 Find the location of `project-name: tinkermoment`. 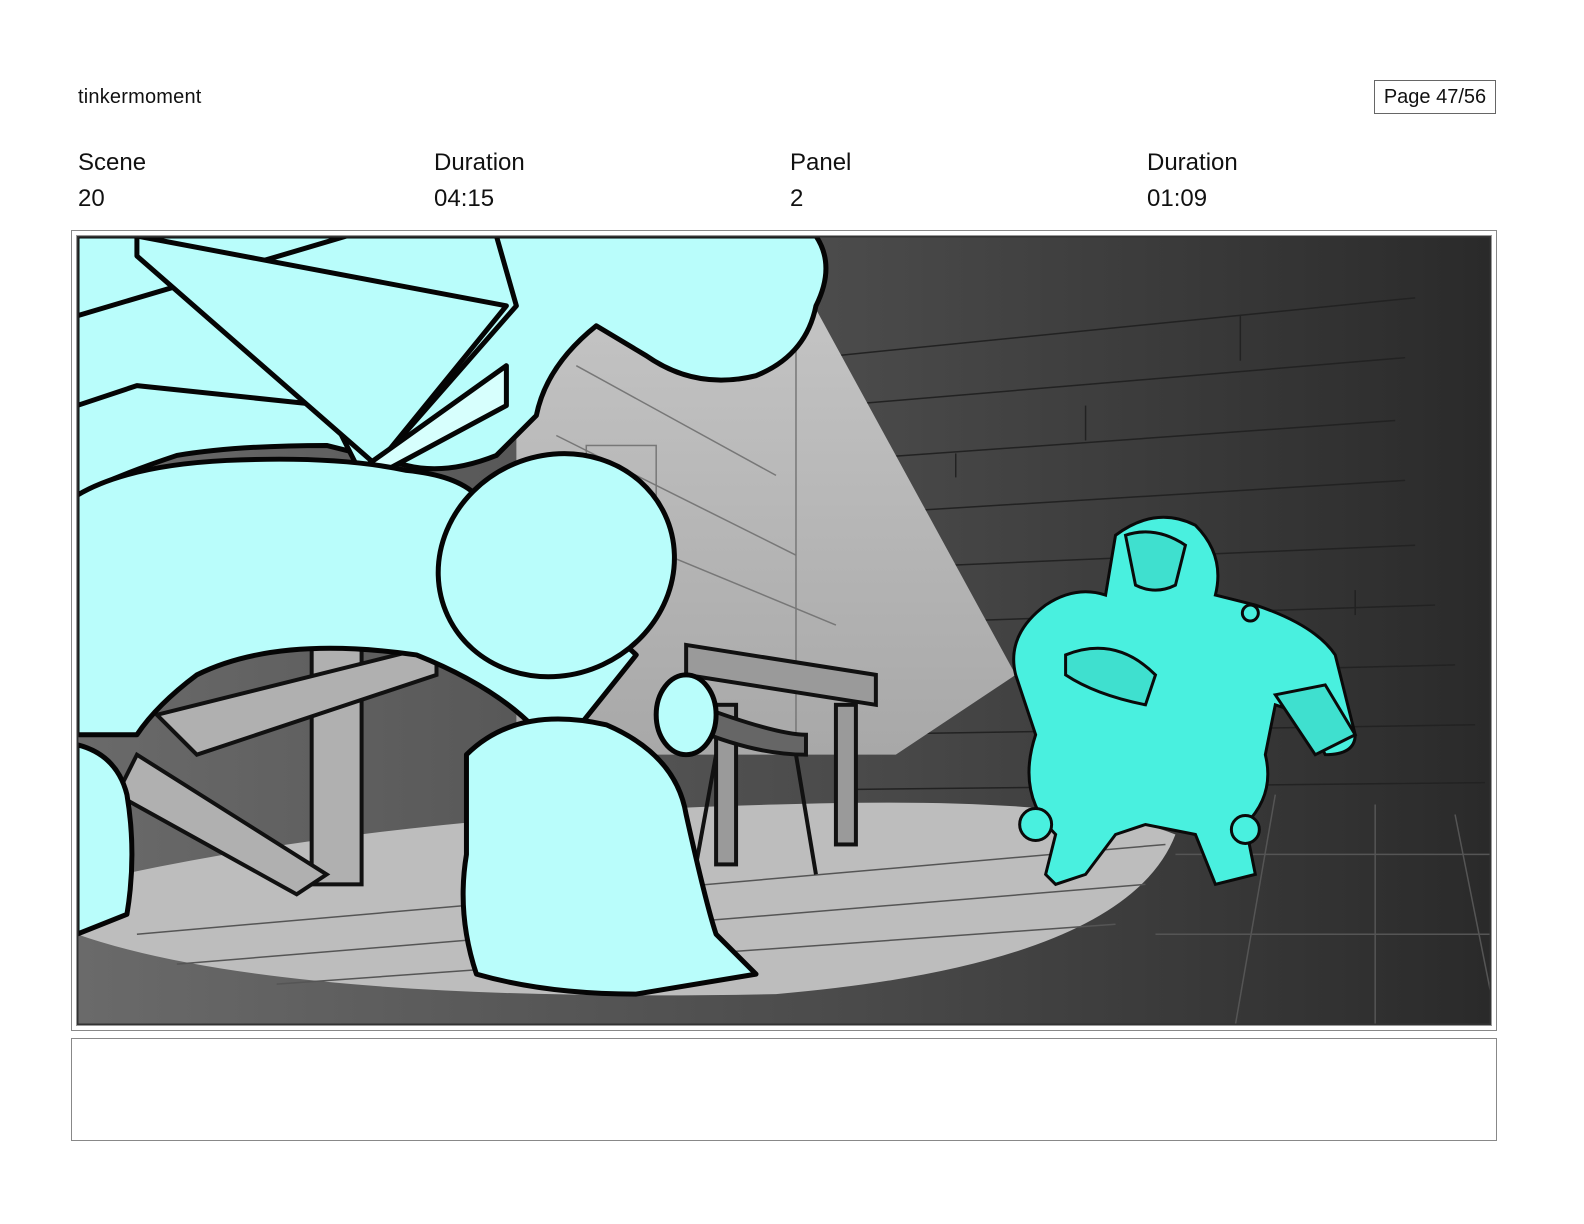

project-name: tinkermoment is located at coordinates (140, 97).